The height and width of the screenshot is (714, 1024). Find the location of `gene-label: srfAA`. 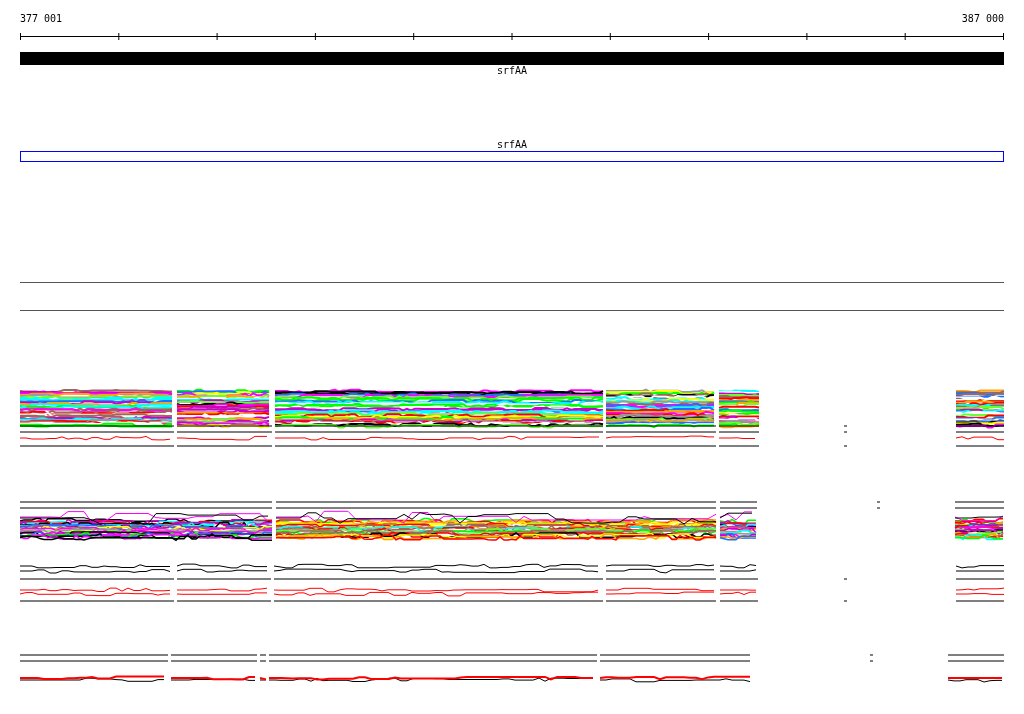

gene-label: srfAA is located at coordinates (512, 70).